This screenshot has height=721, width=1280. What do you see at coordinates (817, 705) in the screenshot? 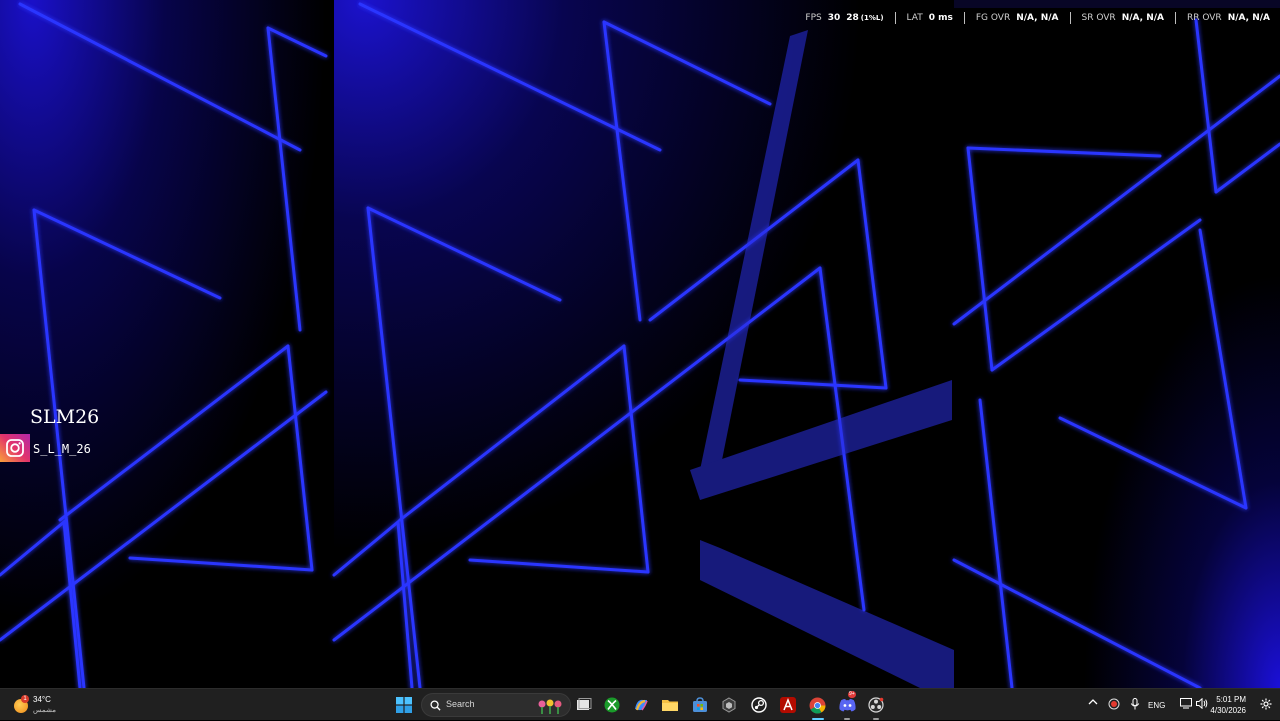
I see `chrome-icon` at bounding box center [817, 705].